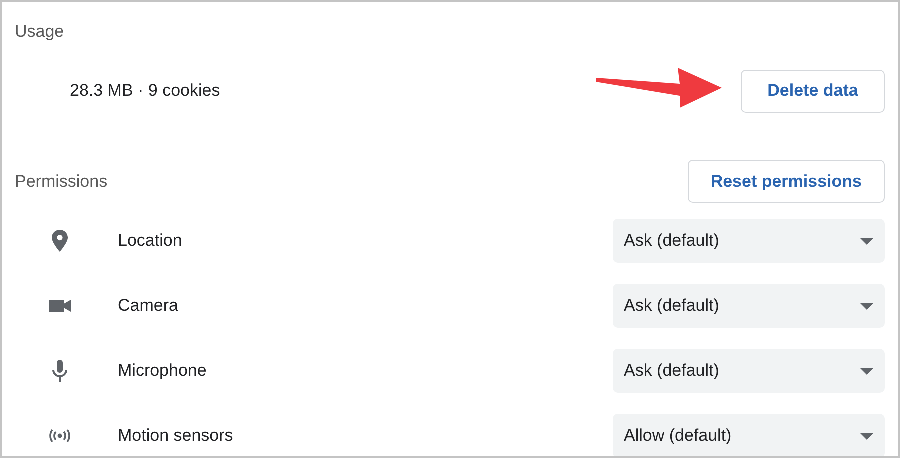 The width and height of the screenshot is (900, 458). What do you see at coordinates (61, 182) in the screenshot?
I see `section-heading: Permissions` at bounding box center [61, 182].